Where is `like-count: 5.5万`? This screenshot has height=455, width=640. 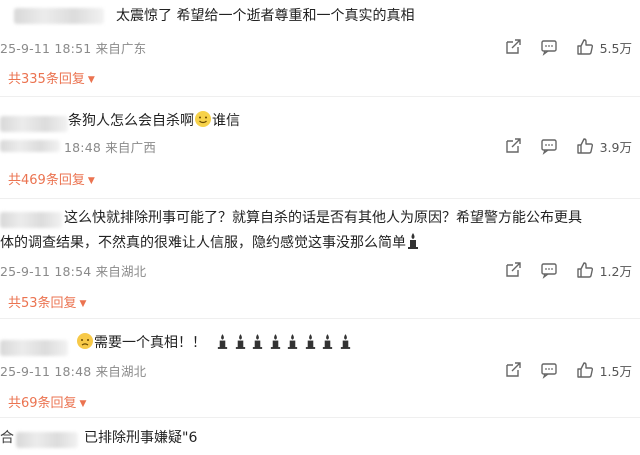 like-count: 5.5万 is located at coordinates (615, 48).